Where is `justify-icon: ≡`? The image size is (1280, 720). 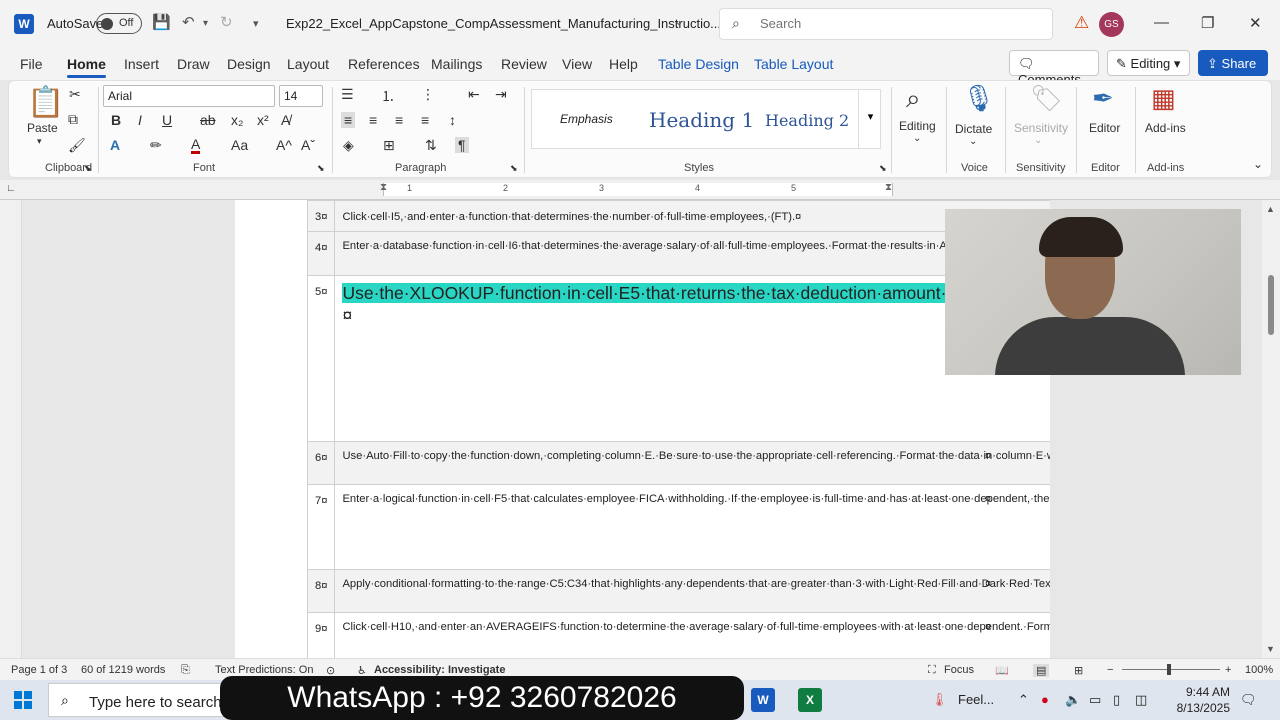
justify-icon: ≡ is located at coordinates (425, 120).